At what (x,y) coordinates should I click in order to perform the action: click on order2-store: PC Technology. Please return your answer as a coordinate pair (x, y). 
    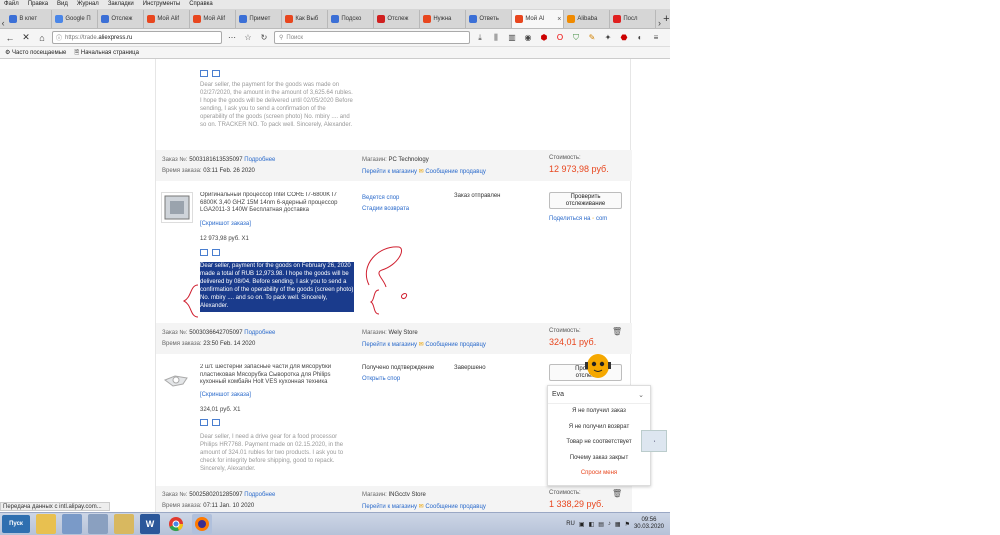
    Looking at the image, I should click on (408, 160).